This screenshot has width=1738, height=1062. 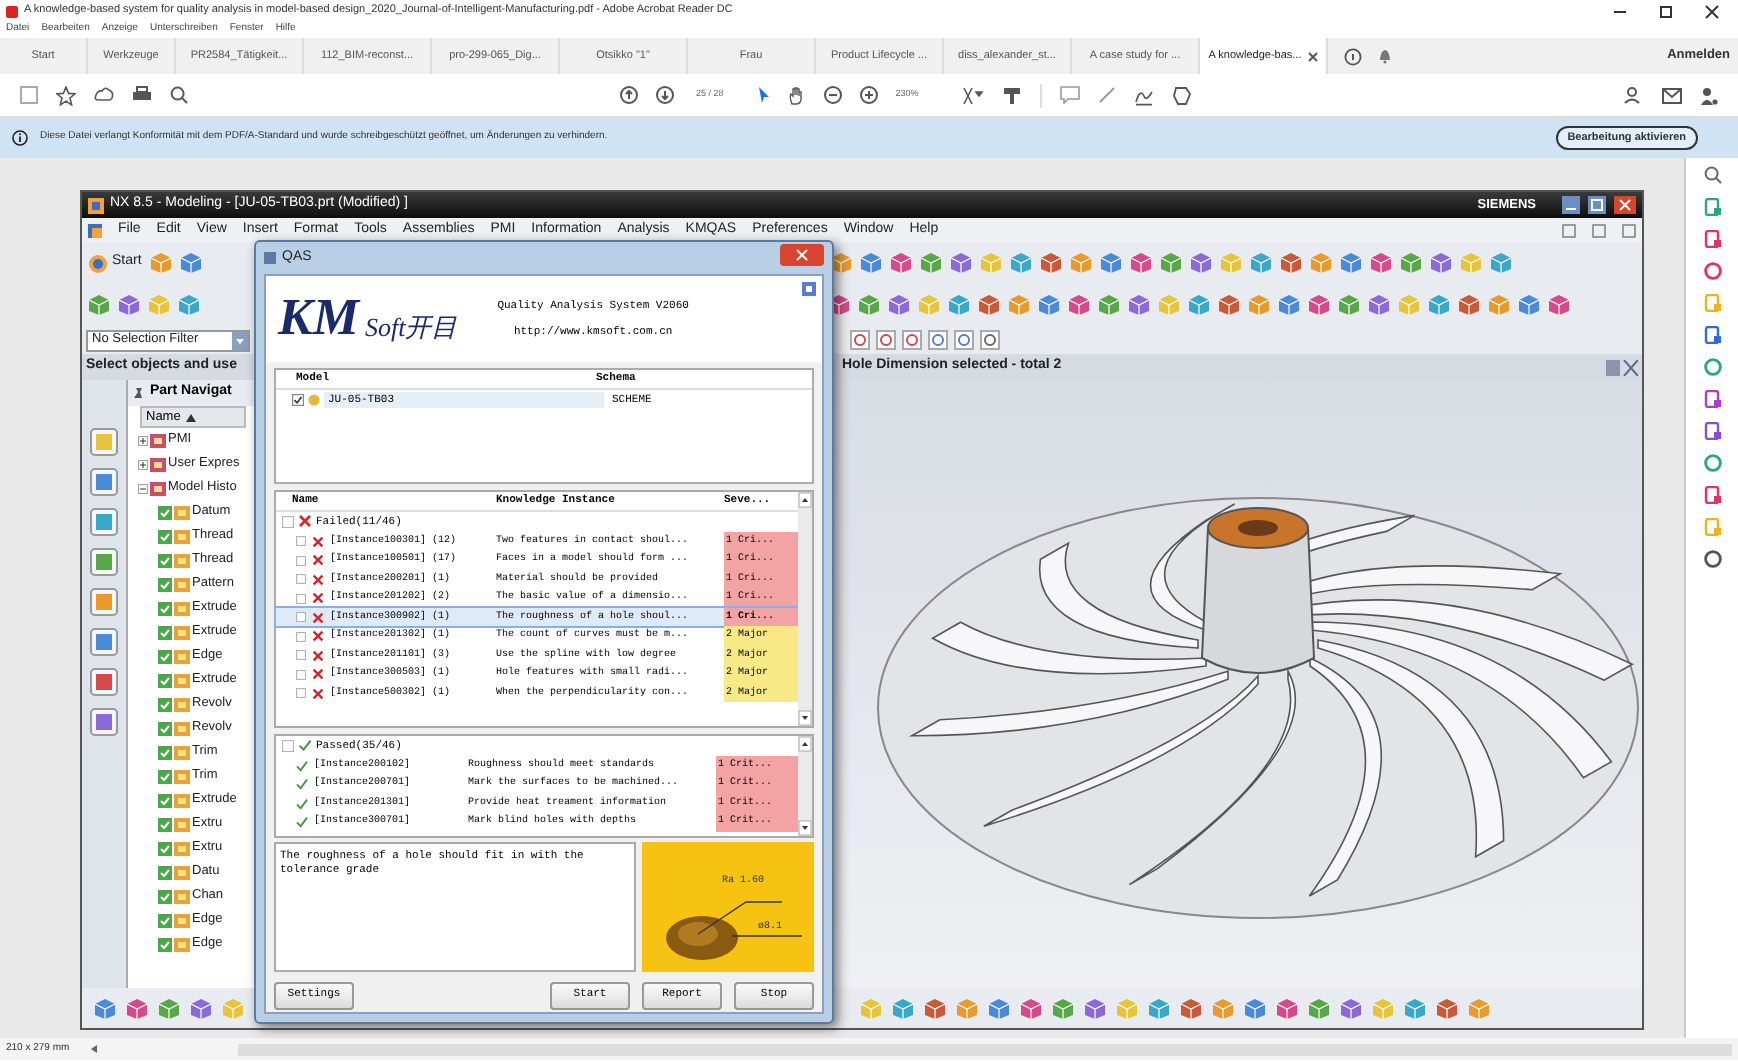 I want to click on logo-mark: KM, so click(x=318, y=318).